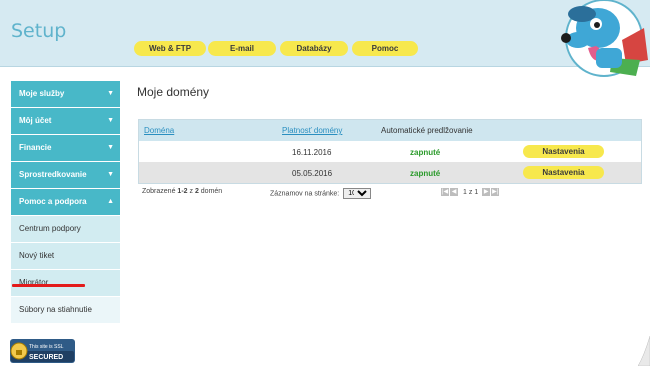 The image size is (650, 366). I want to click on first-page-icon: |◀, so click(445, 192).